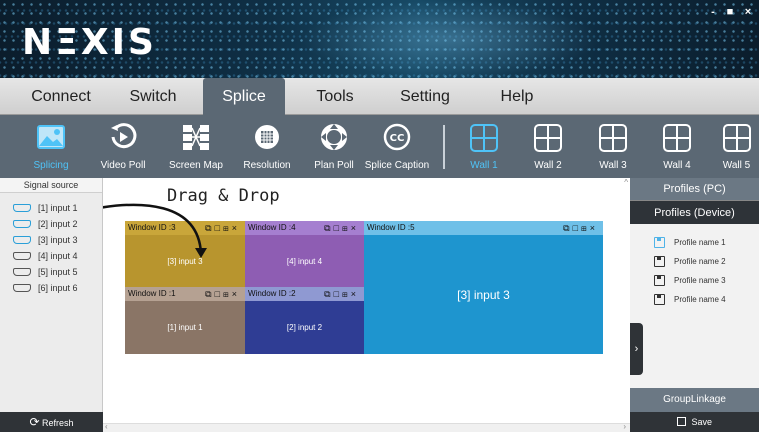  I want to click on svg-text: CC, so click(397, 138).